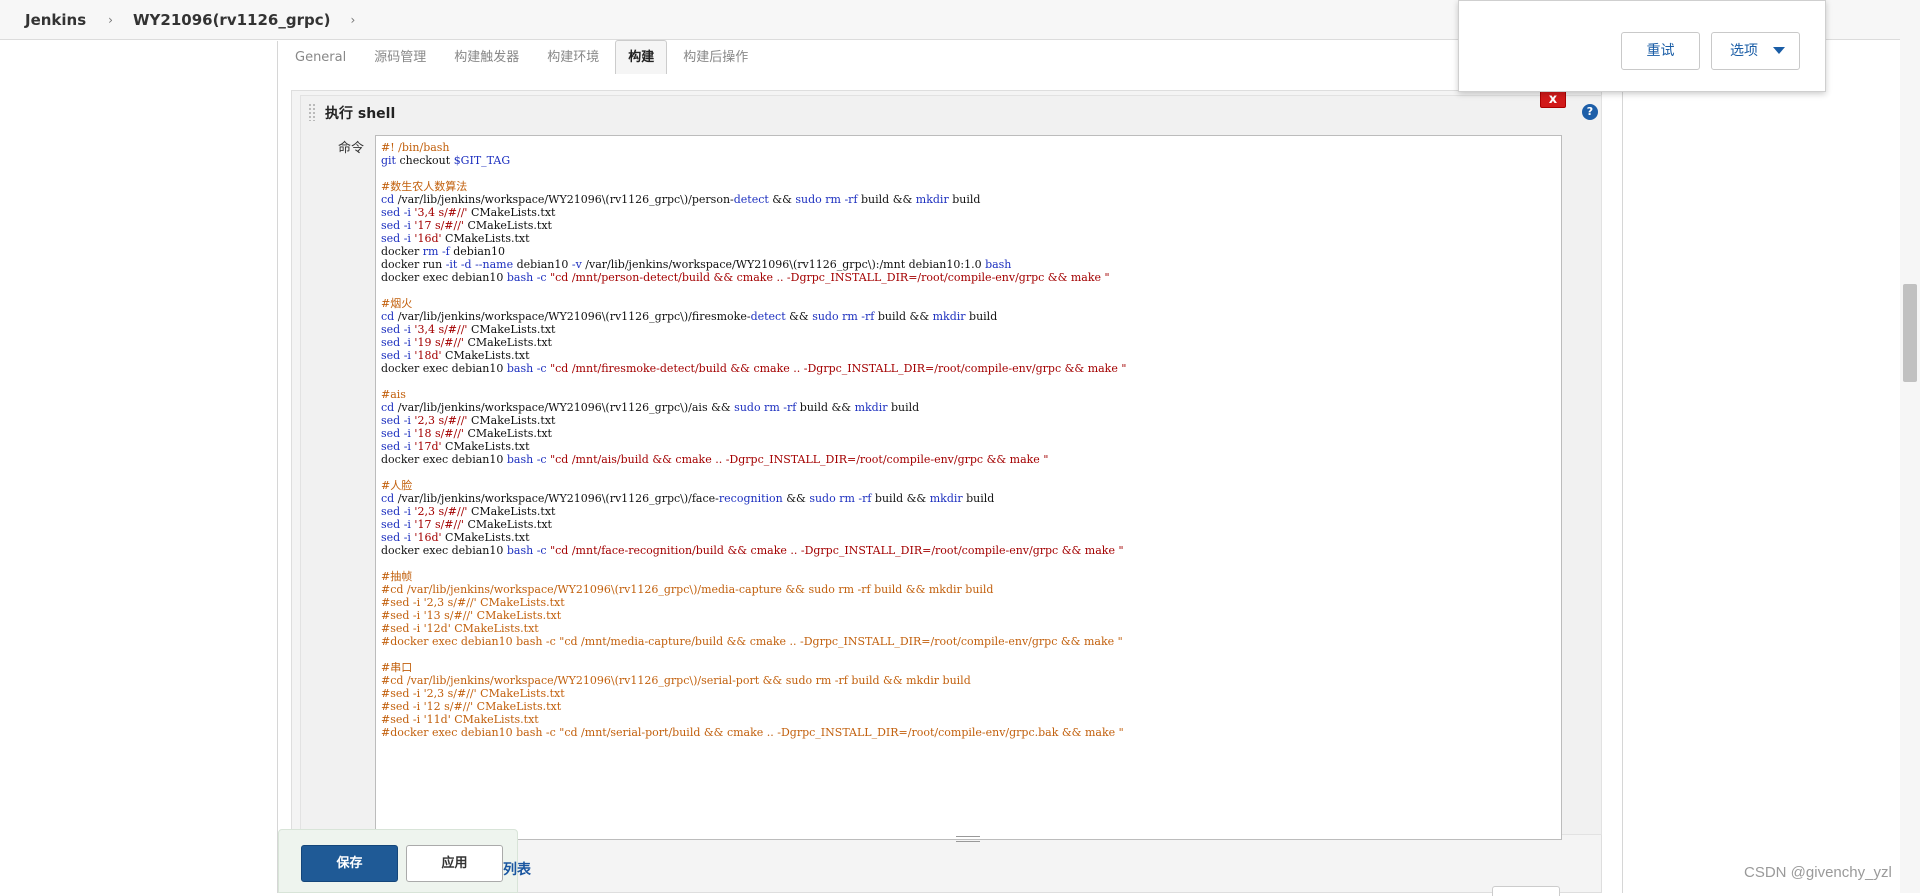  What do you see at coordinates (1744, 51) in the screenshot?
I see `options-label: 选项` at bounding box center [1744, 51].